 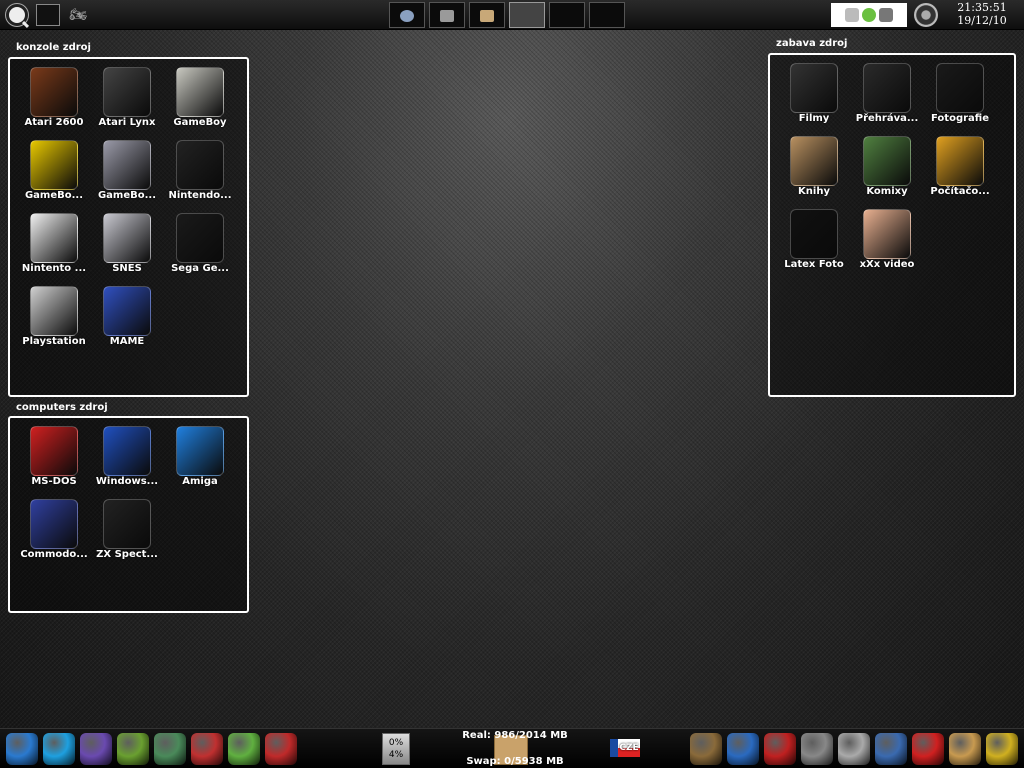 I want to click on desktop-icon-atari-lynx: Atari Lynx, so click(x=127, y=101).